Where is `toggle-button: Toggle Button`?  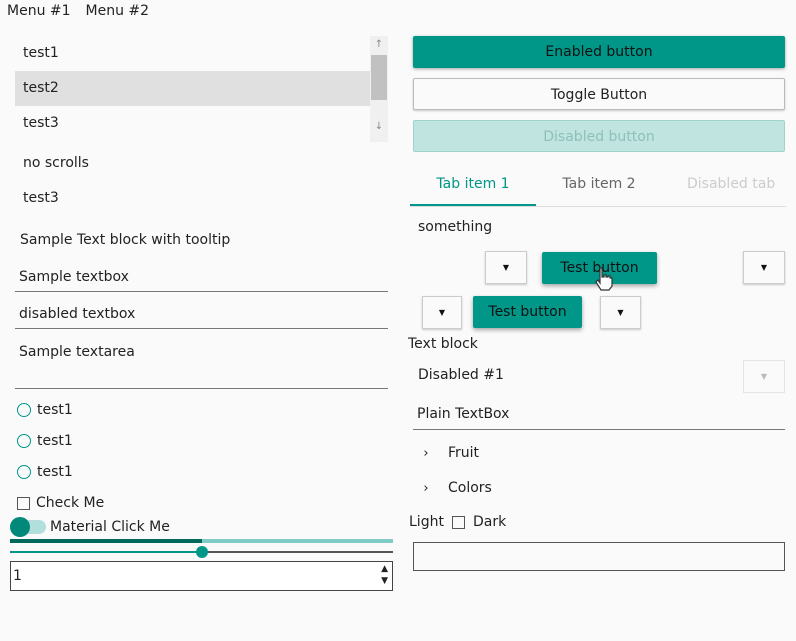
toggle-button: Toggle Button is located at coordinates (599, 94).